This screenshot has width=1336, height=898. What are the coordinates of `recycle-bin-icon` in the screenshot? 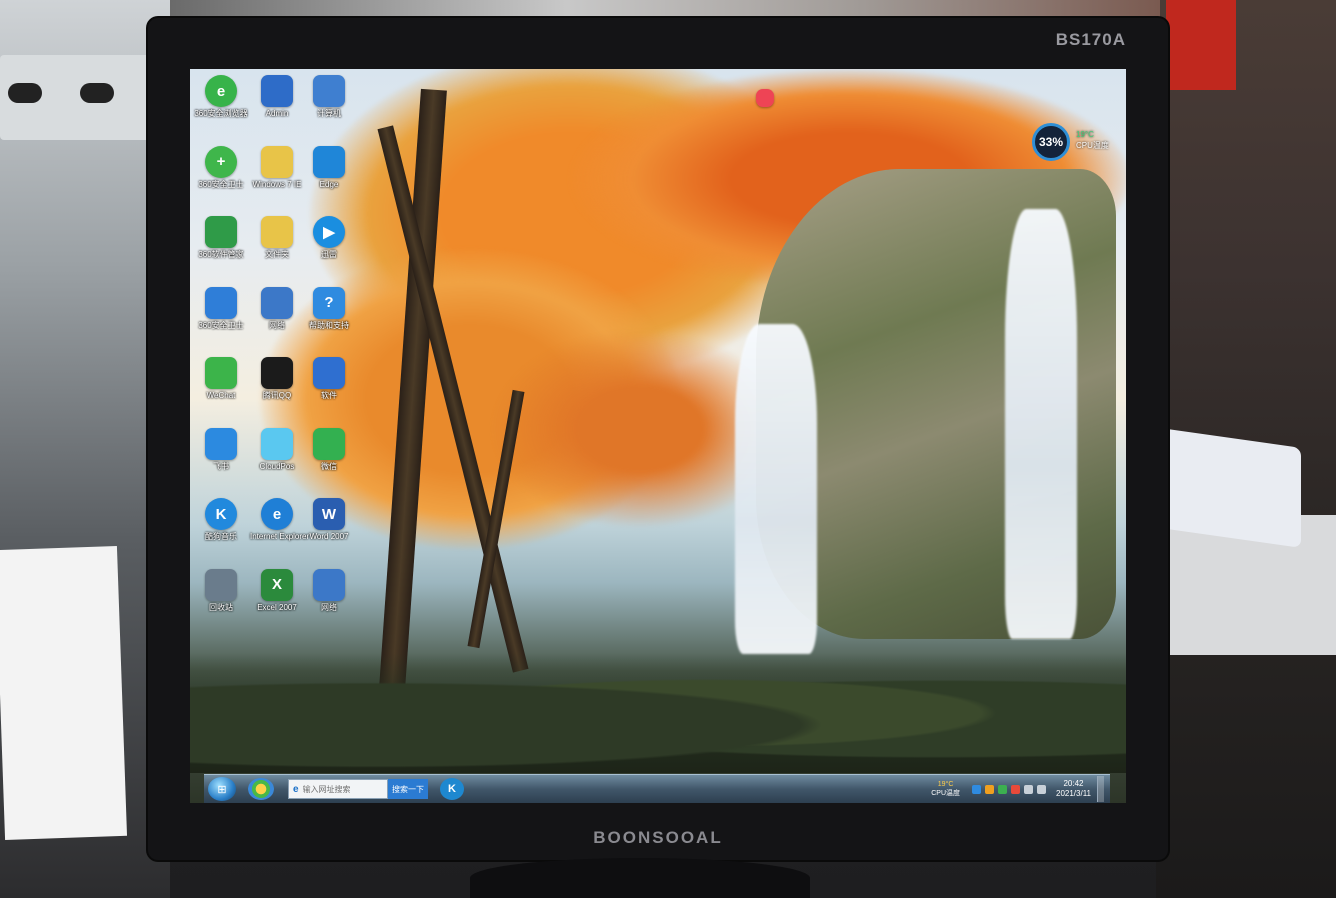 It's located at (221, 584).